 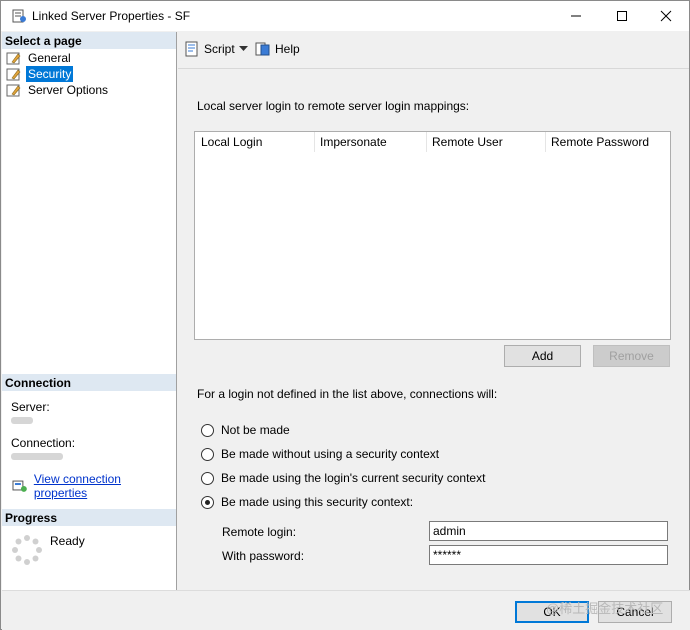 I want to click on radio-circle-checked, so click(x=207, y=502).